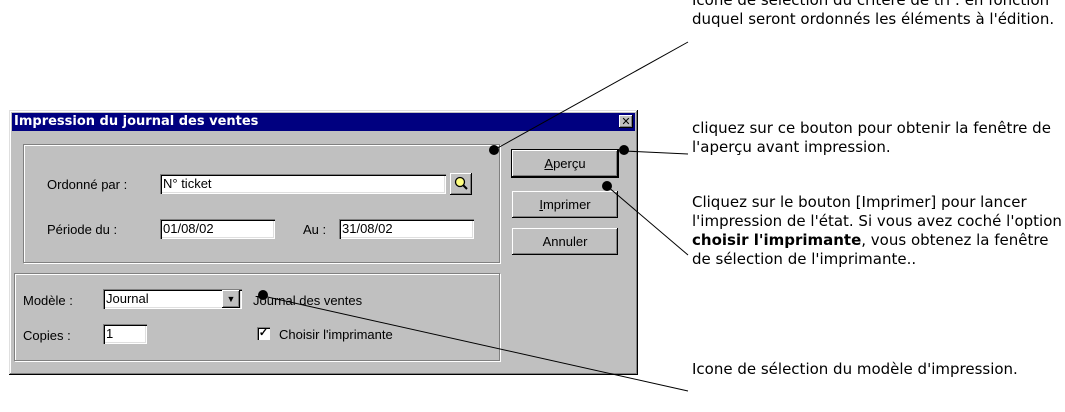  Describe the element at coordinates (624, 150) in the screenshot. I see `callout-dot-preview` at that location.